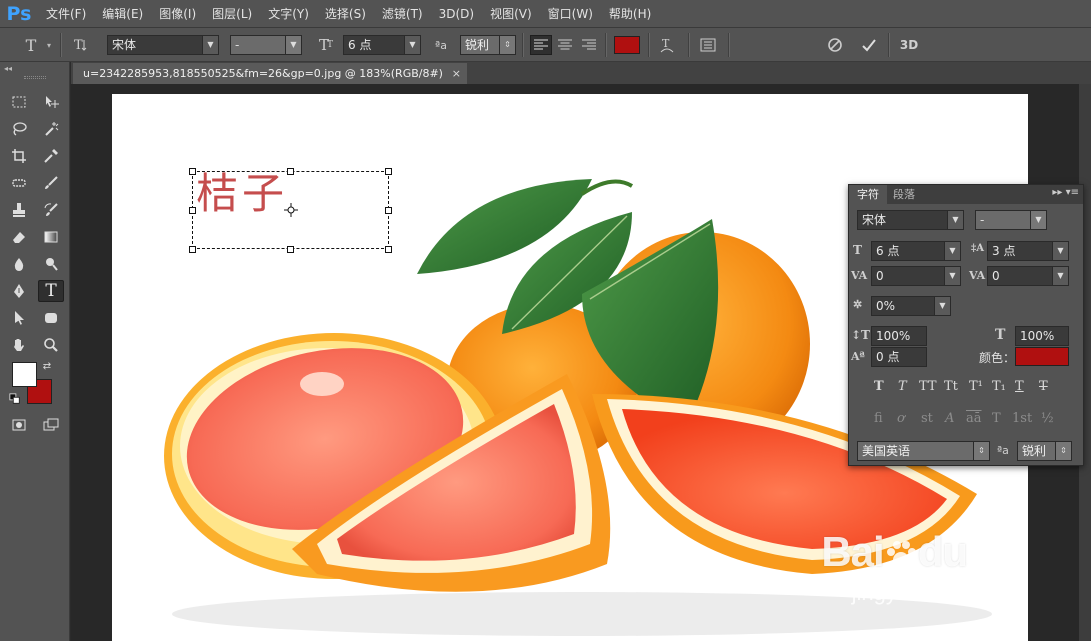 Image resolution: width=1091 pixels, height=641 pixels. Describe the element at coordinates (951, 386) in the screenshot. I see `small-caps-button: Tt` at that location.